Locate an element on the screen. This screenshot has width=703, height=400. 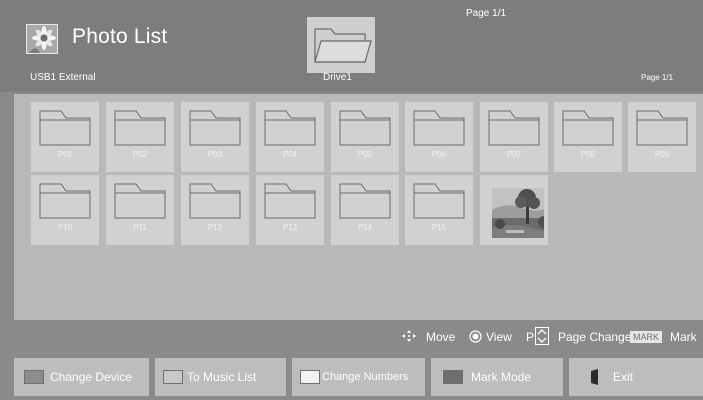
current-folder-icon is located at coordinates (341, 45).